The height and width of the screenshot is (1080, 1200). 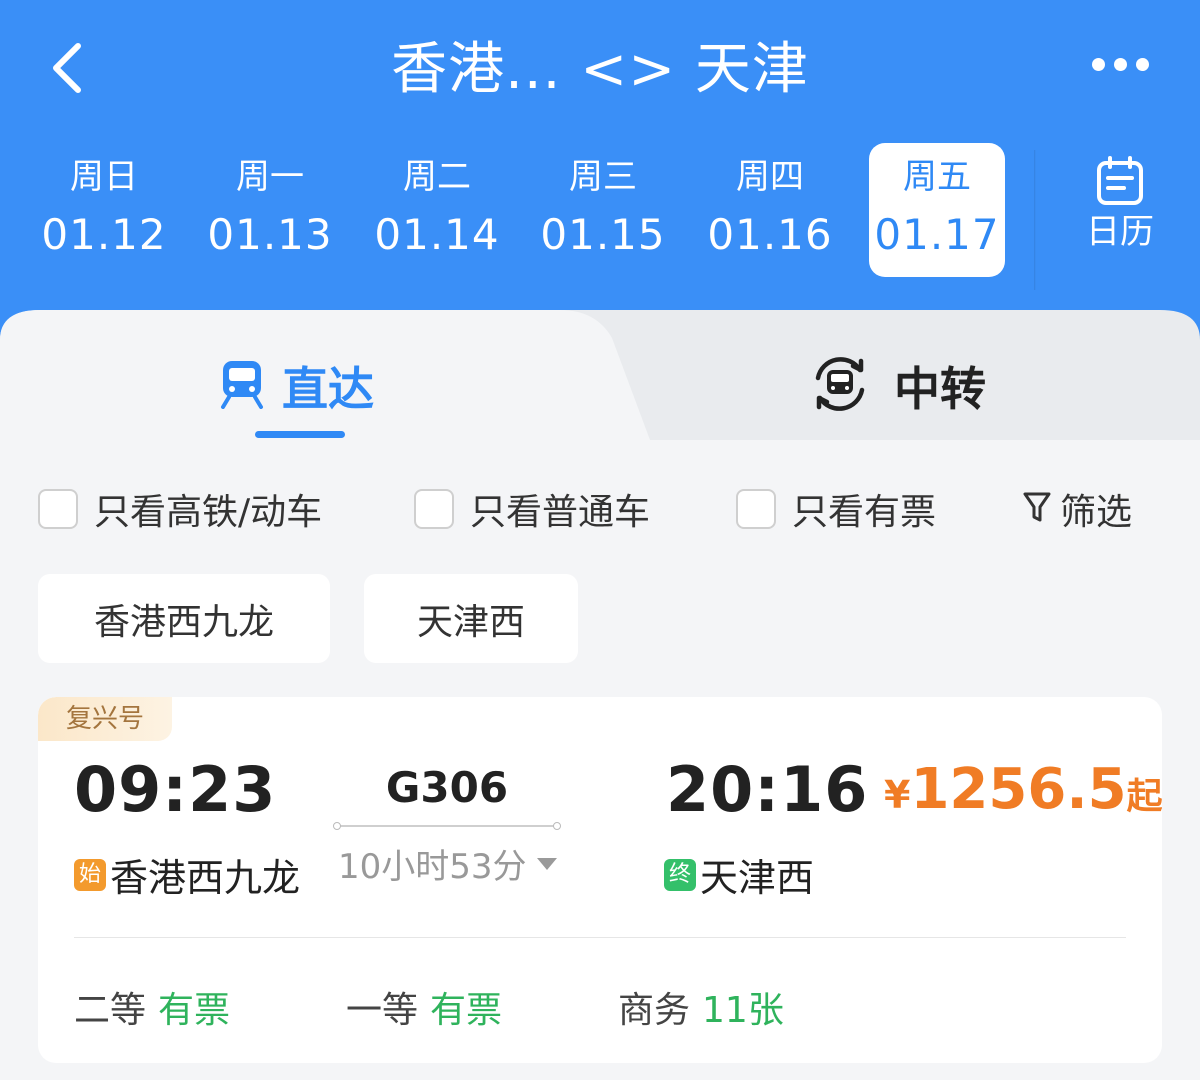 What do you see at coordinates (1120, 232) in the screenshot?
I see `calendar-label: 日历` at bounding box center [1120, 232].